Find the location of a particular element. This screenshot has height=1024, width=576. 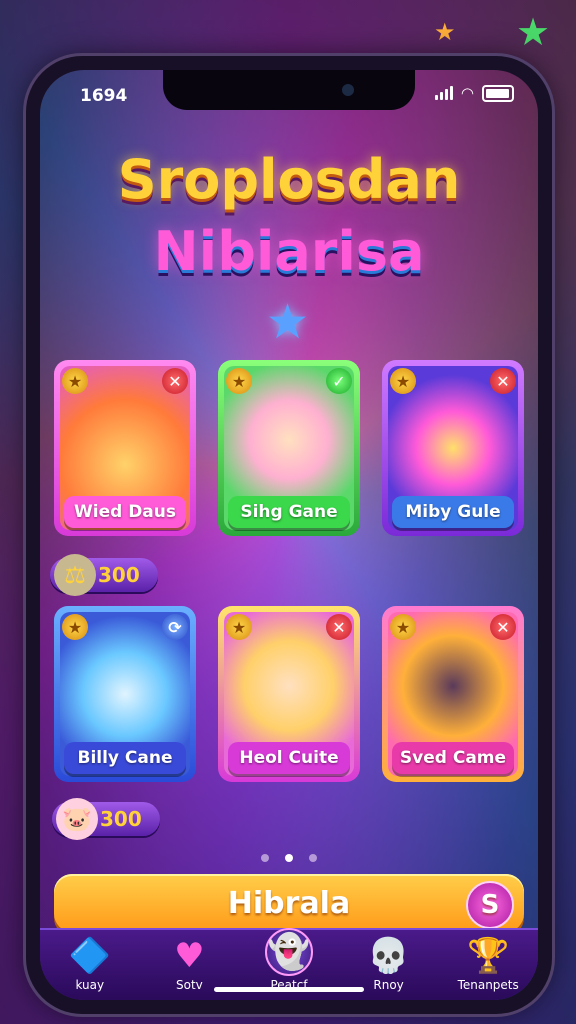

page-dot-active is located at coordinates (289, 858).